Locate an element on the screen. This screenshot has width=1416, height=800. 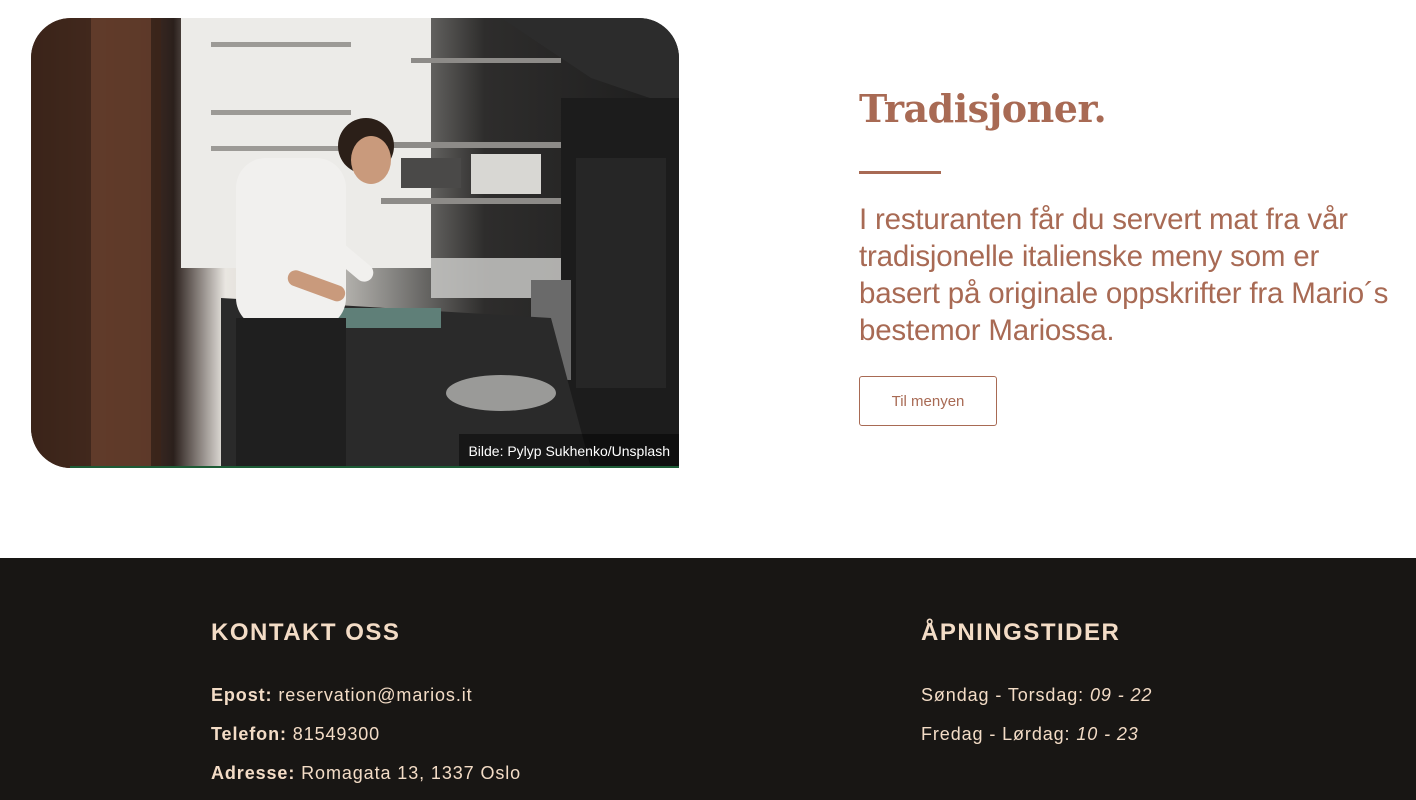
email-label: Epost: is located at coordinates (242, 695).